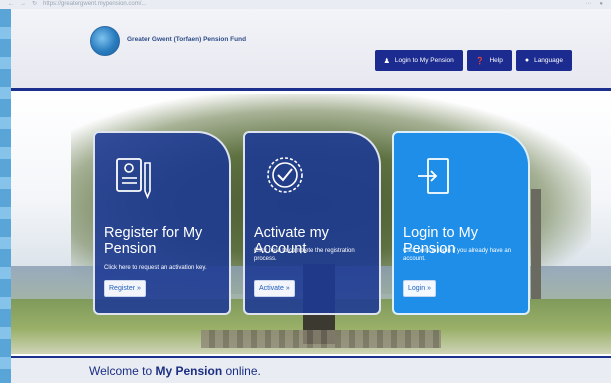 The image size is (611, 383). I want to click on language-nav-label: Language, so click(548, 60).